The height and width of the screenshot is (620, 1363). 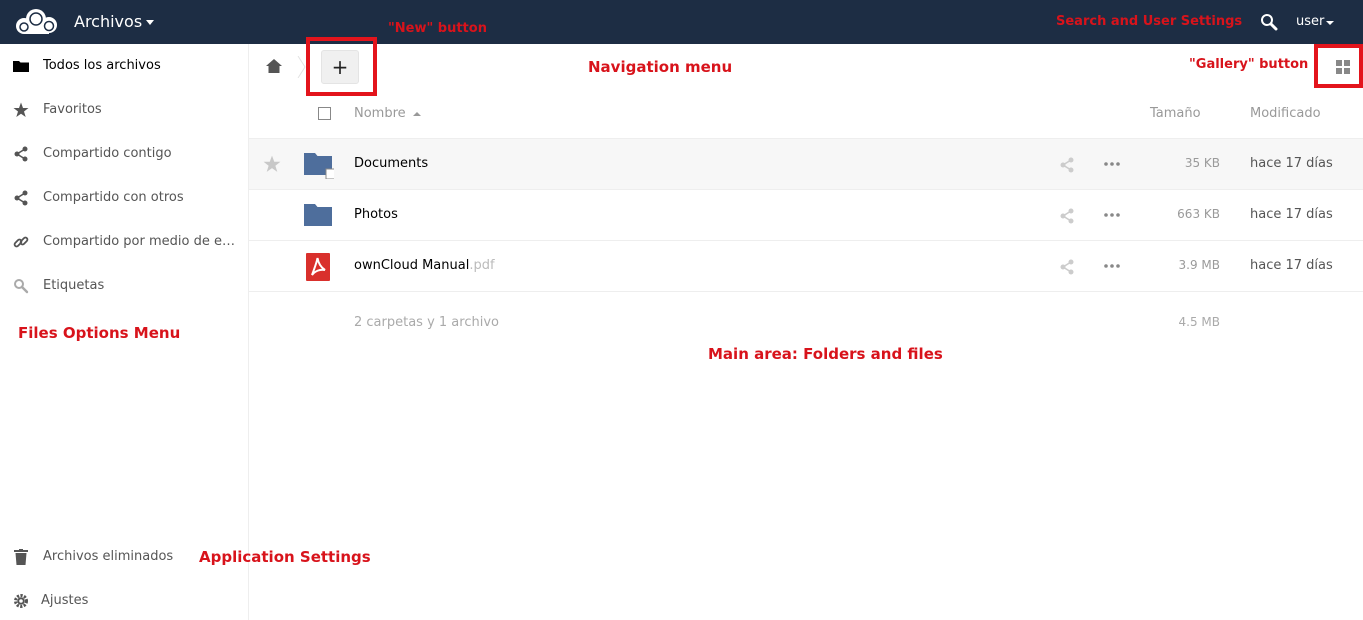 I want to click on file-size: 35 KB, so click(x=1202, y=163).